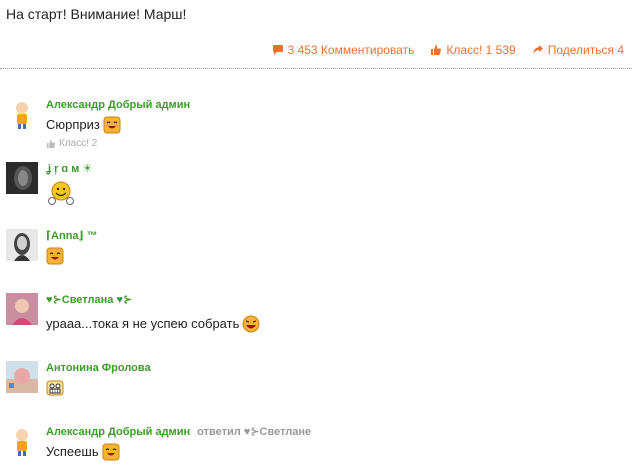 The height and width of the screenshot is (469, 632). Describe the element at coordinates (69, 169) in the screenshot. I see `comment-author: ʝ ŗ ɑ м ☀` at that location.